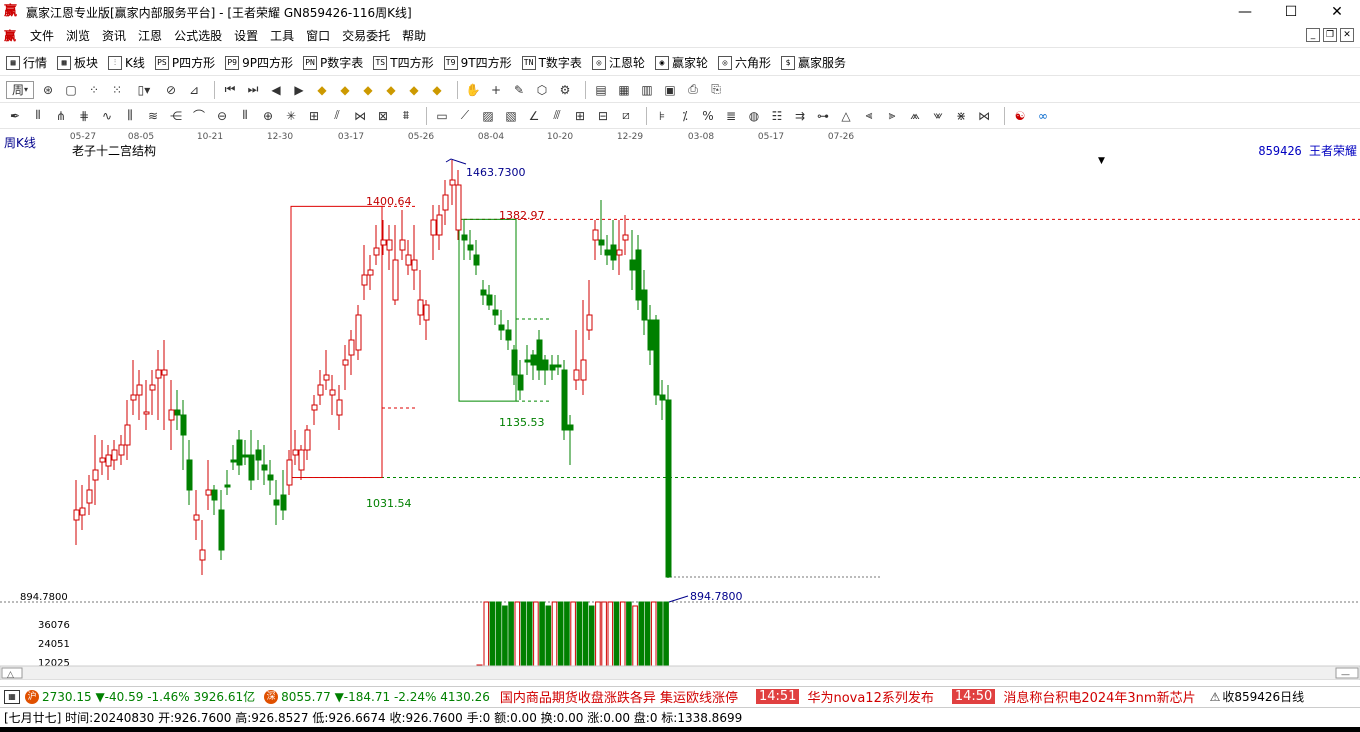 Image resolution: width=1360 pixels, height=732 pixels. I want to click on menu-gann: 江恩, so click(150, 35).